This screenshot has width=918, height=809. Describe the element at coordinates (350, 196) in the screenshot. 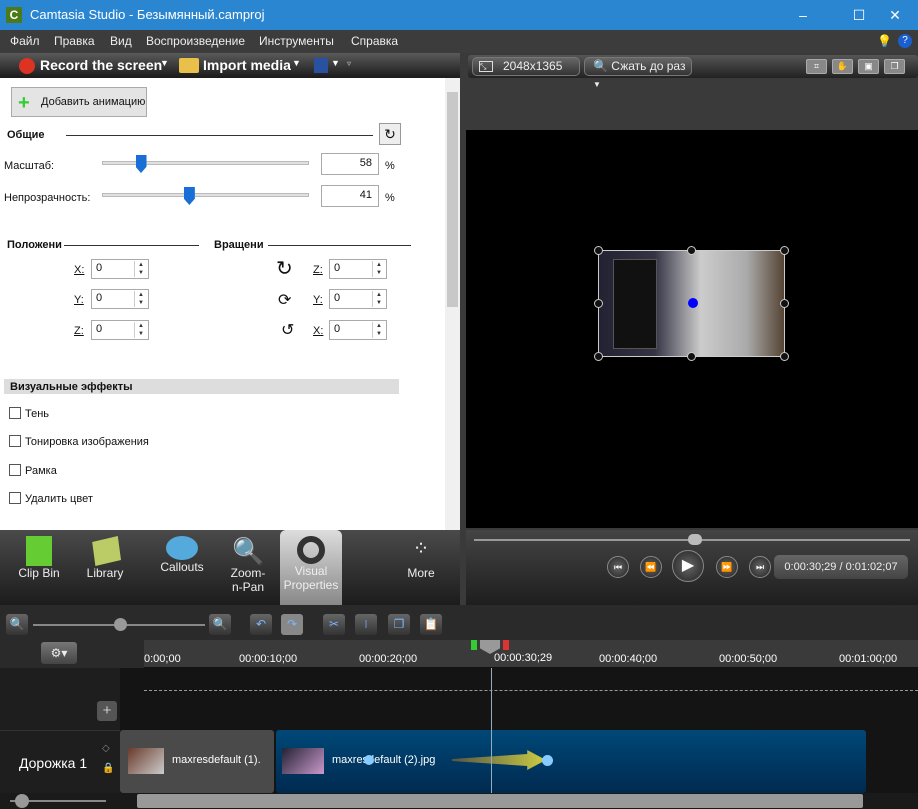

I see `opacity-input: 41` at that location.